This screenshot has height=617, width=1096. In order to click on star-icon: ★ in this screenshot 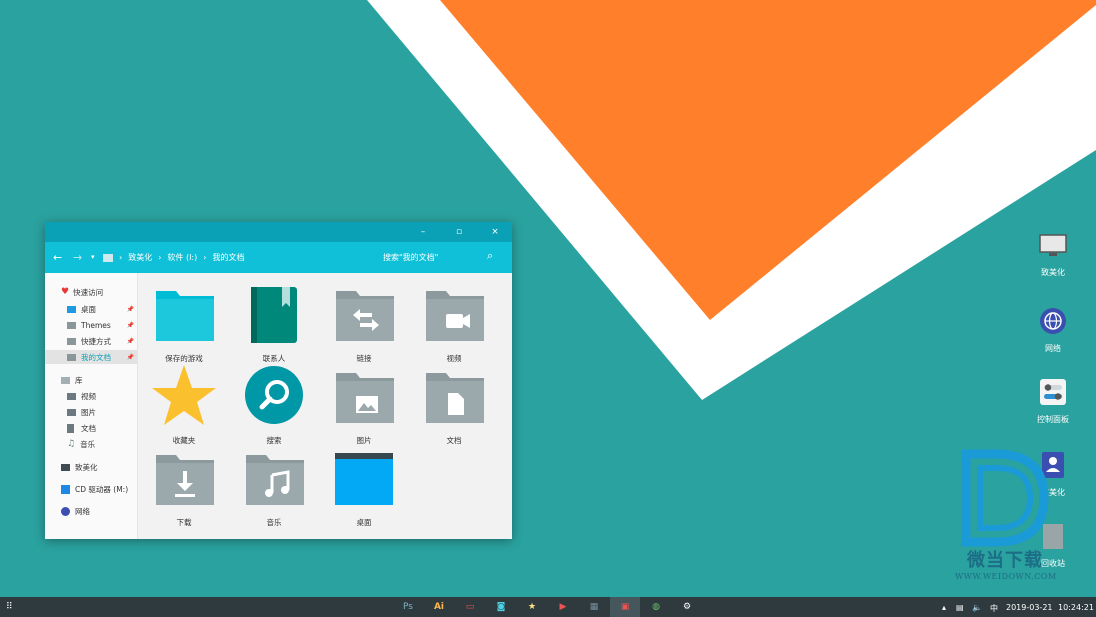, I will do `click(532, 607)`.